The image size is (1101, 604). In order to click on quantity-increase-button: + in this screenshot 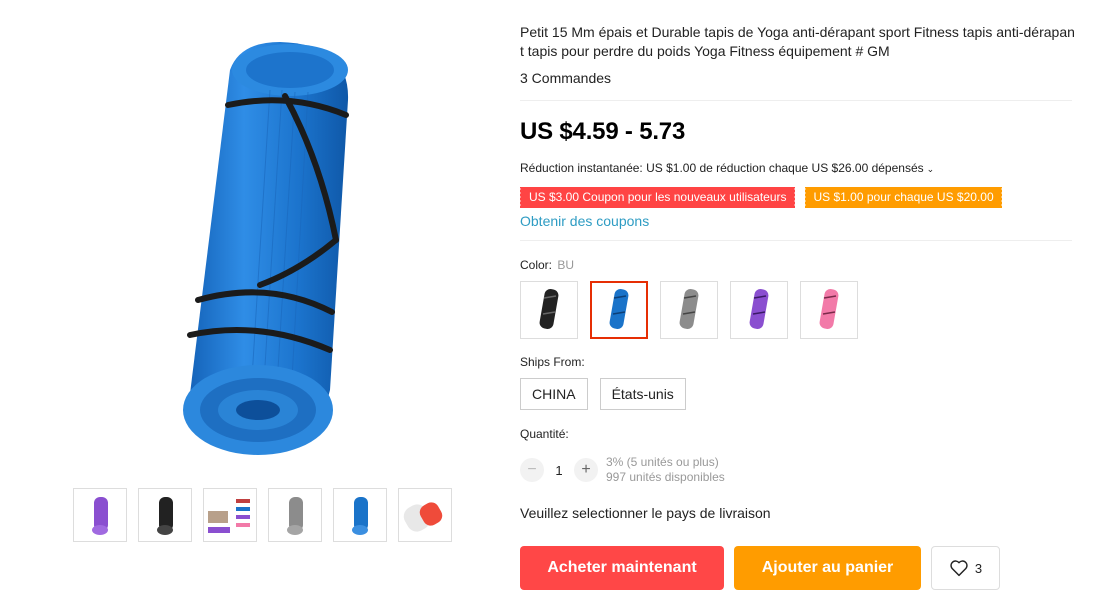, I will do `click(586, 470)`.